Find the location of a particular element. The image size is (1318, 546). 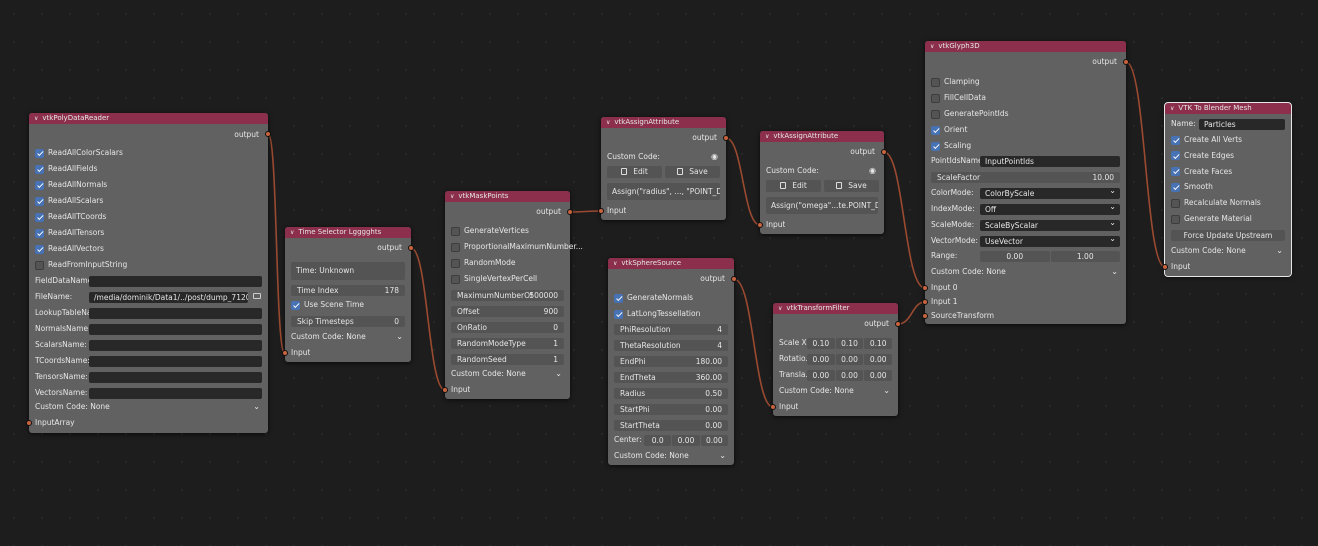

endtheta-field: EndTheta 360.00 is located at coordinates (671, 377).